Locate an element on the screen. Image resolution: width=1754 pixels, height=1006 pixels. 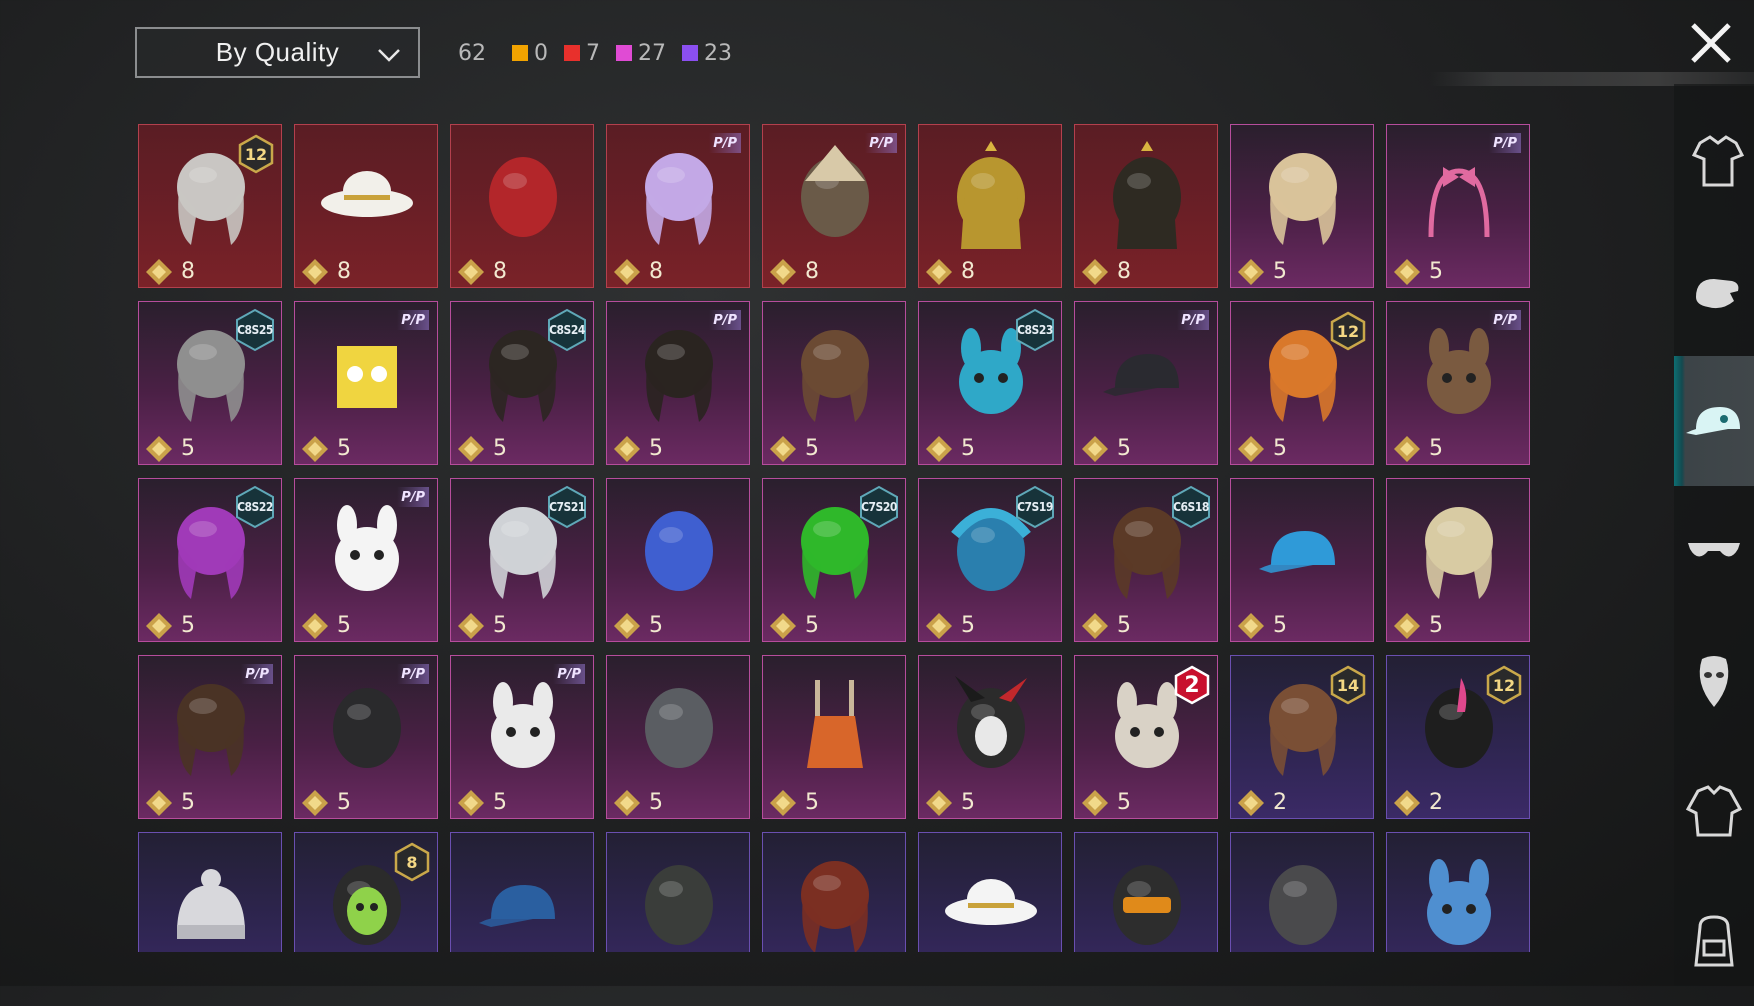
category-tab-cap is located at coordinates (1714, 421).